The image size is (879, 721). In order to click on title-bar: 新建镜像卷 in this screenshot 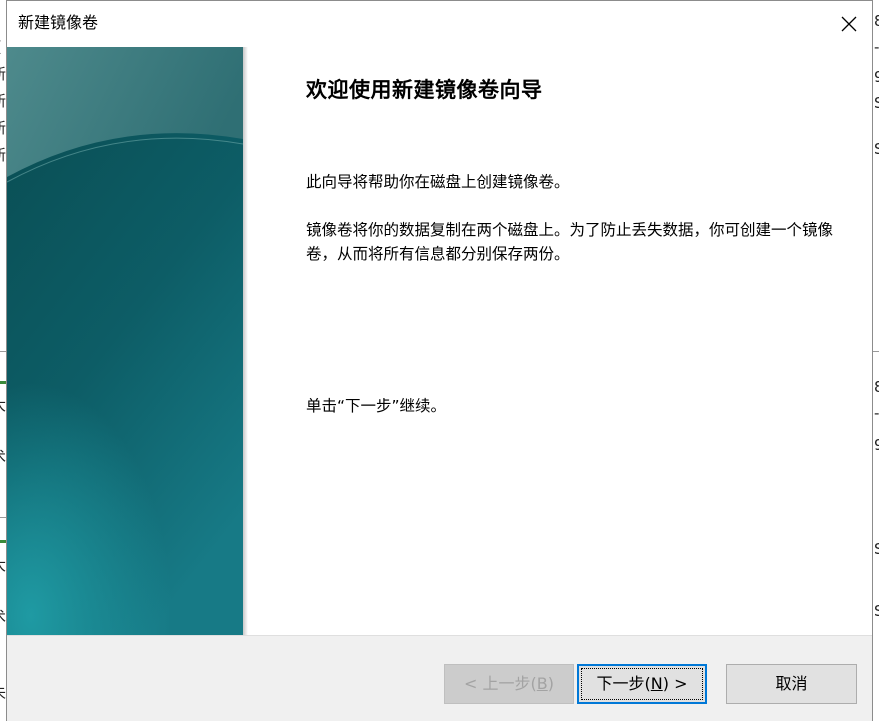, I will do `click(439, 24)`.